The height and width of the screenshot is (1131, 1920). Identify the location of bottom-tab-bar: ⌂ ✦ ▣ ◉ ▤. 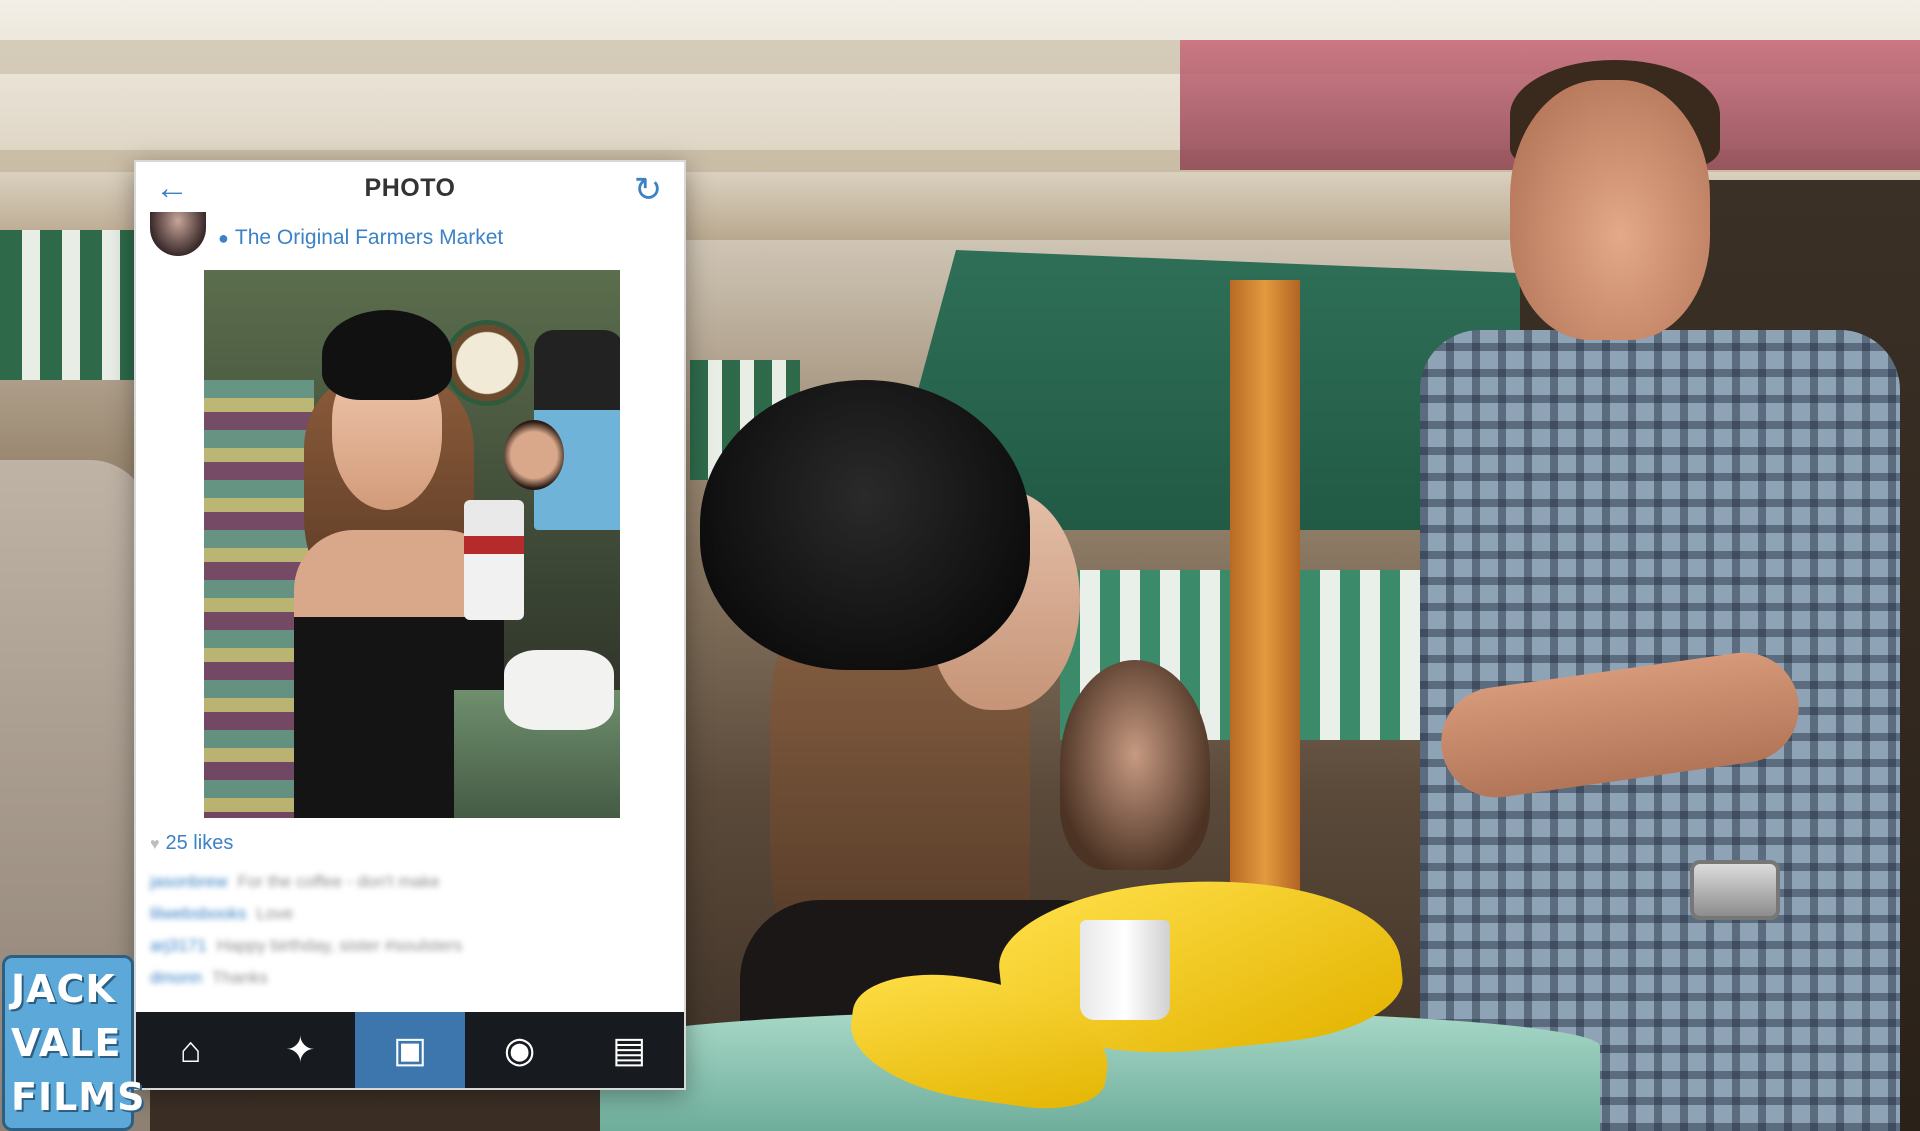
(410, 1050).